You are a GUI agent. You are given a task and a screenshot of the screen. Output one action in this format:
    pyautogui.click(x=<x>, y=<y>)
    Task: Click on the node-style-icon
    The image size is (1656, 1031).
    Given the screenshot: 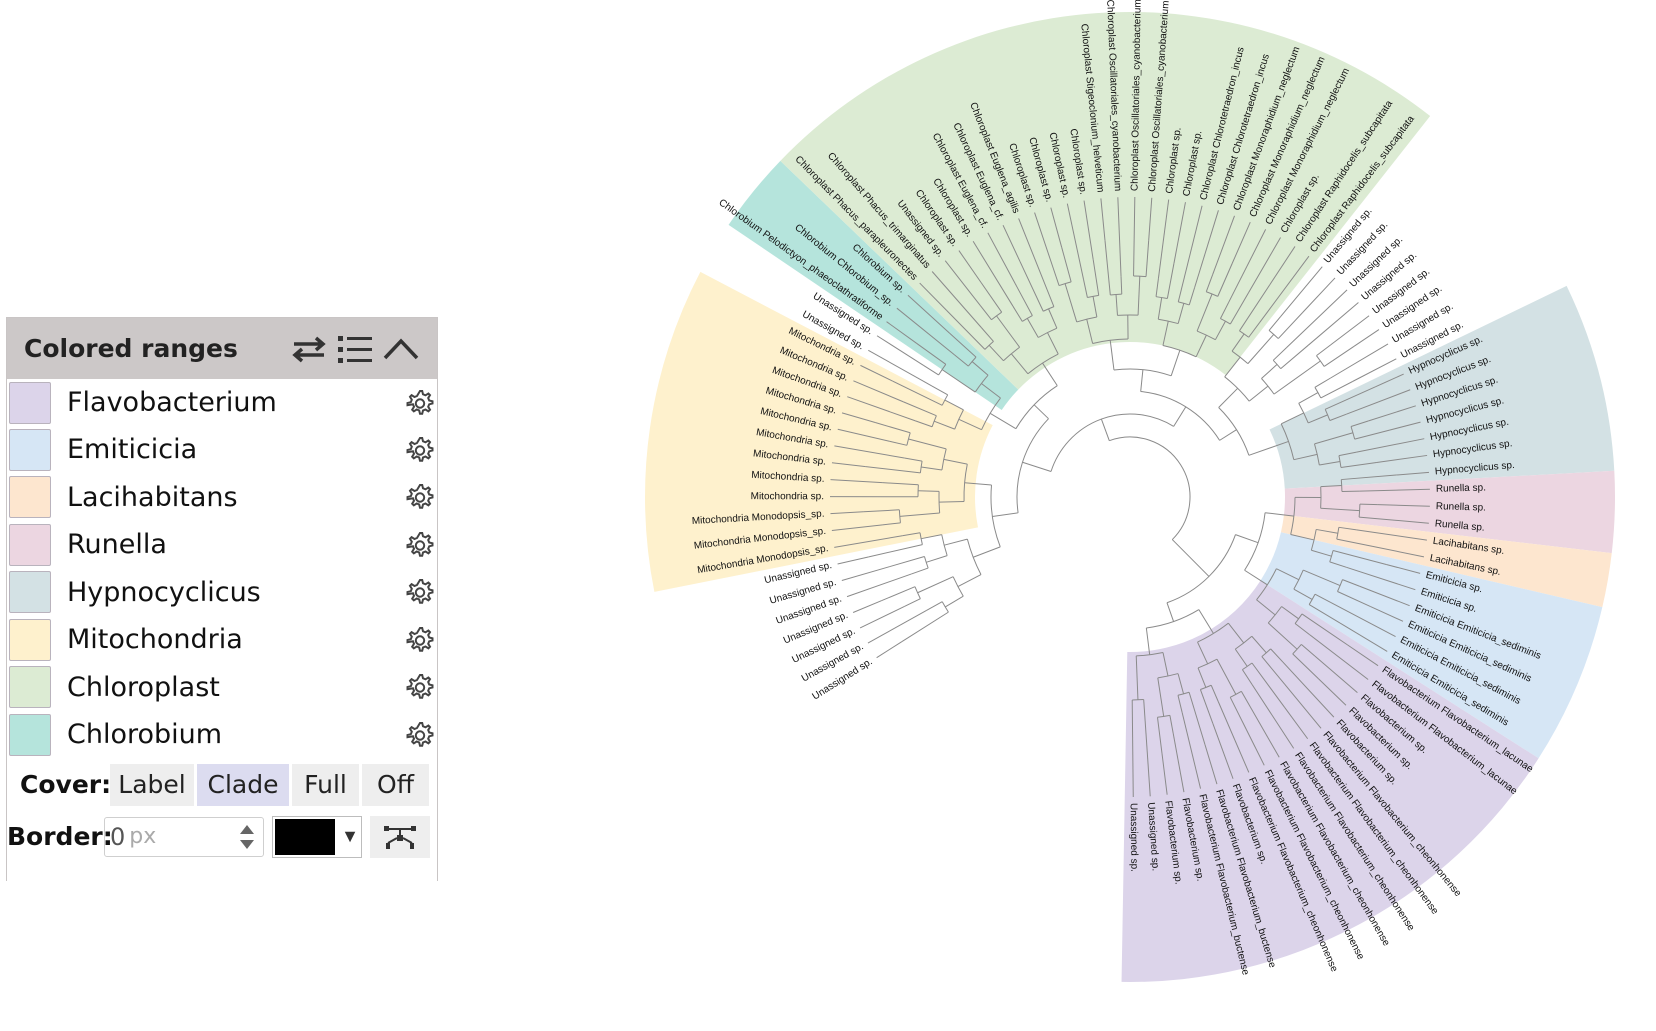 What is the action you would take?
    pyautogui.click(x=400, y=837)
    